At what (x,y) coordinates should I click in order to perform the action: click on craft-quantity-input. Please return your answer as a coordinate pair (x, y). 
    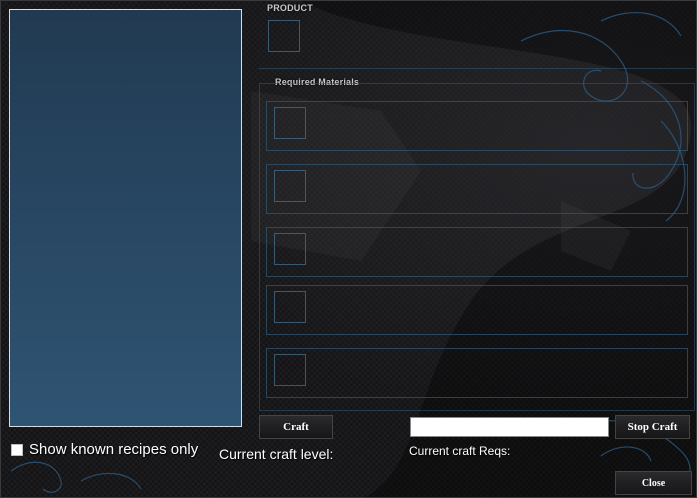
    Looking at the image, I should click on (509, 427).